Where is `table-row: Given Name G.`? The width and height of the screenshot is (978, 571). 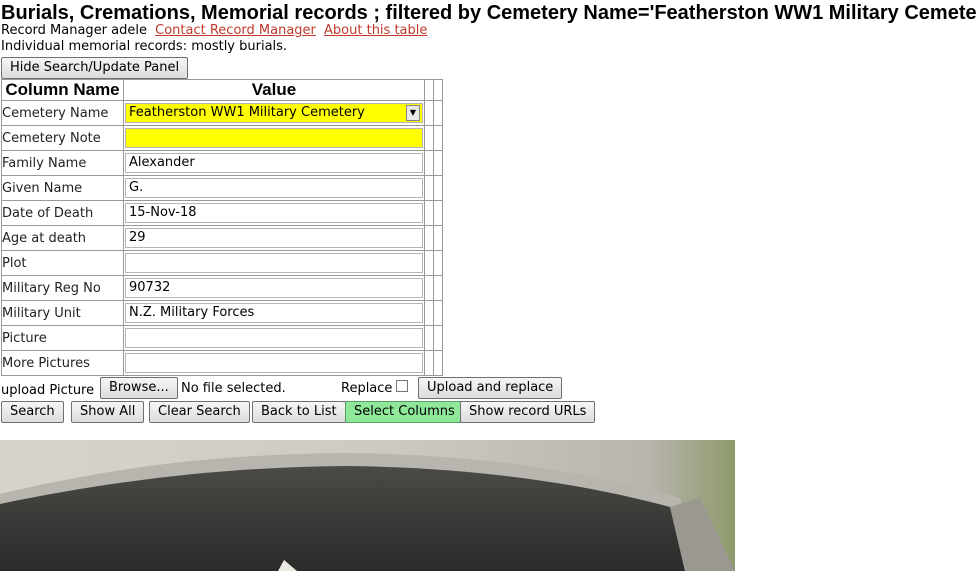
table-row: Given Name G. is located at coordinates (222, 188).